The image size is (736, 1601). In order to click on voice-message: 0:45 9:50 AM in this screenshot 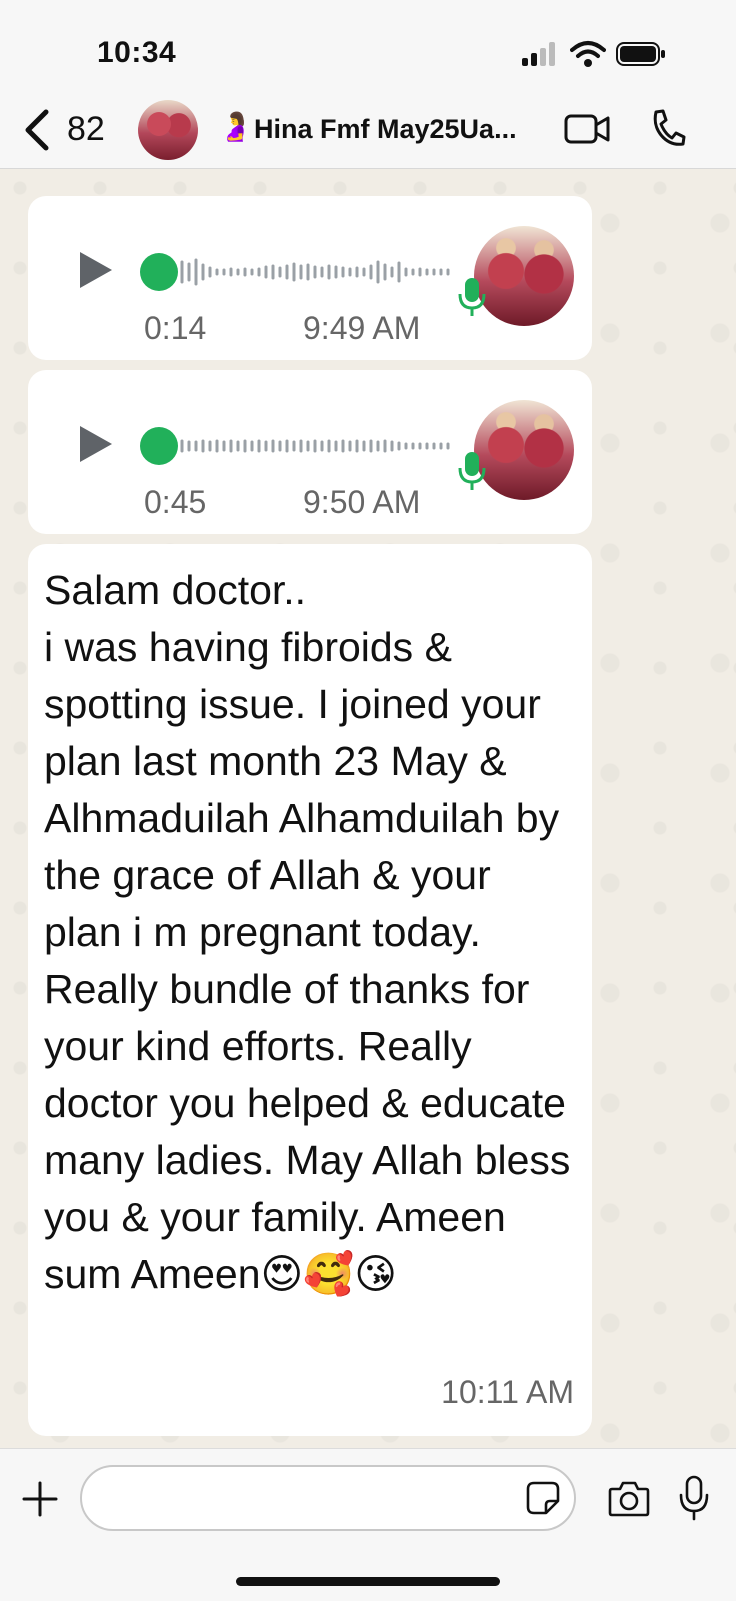, I will do `click(310, 452)`.